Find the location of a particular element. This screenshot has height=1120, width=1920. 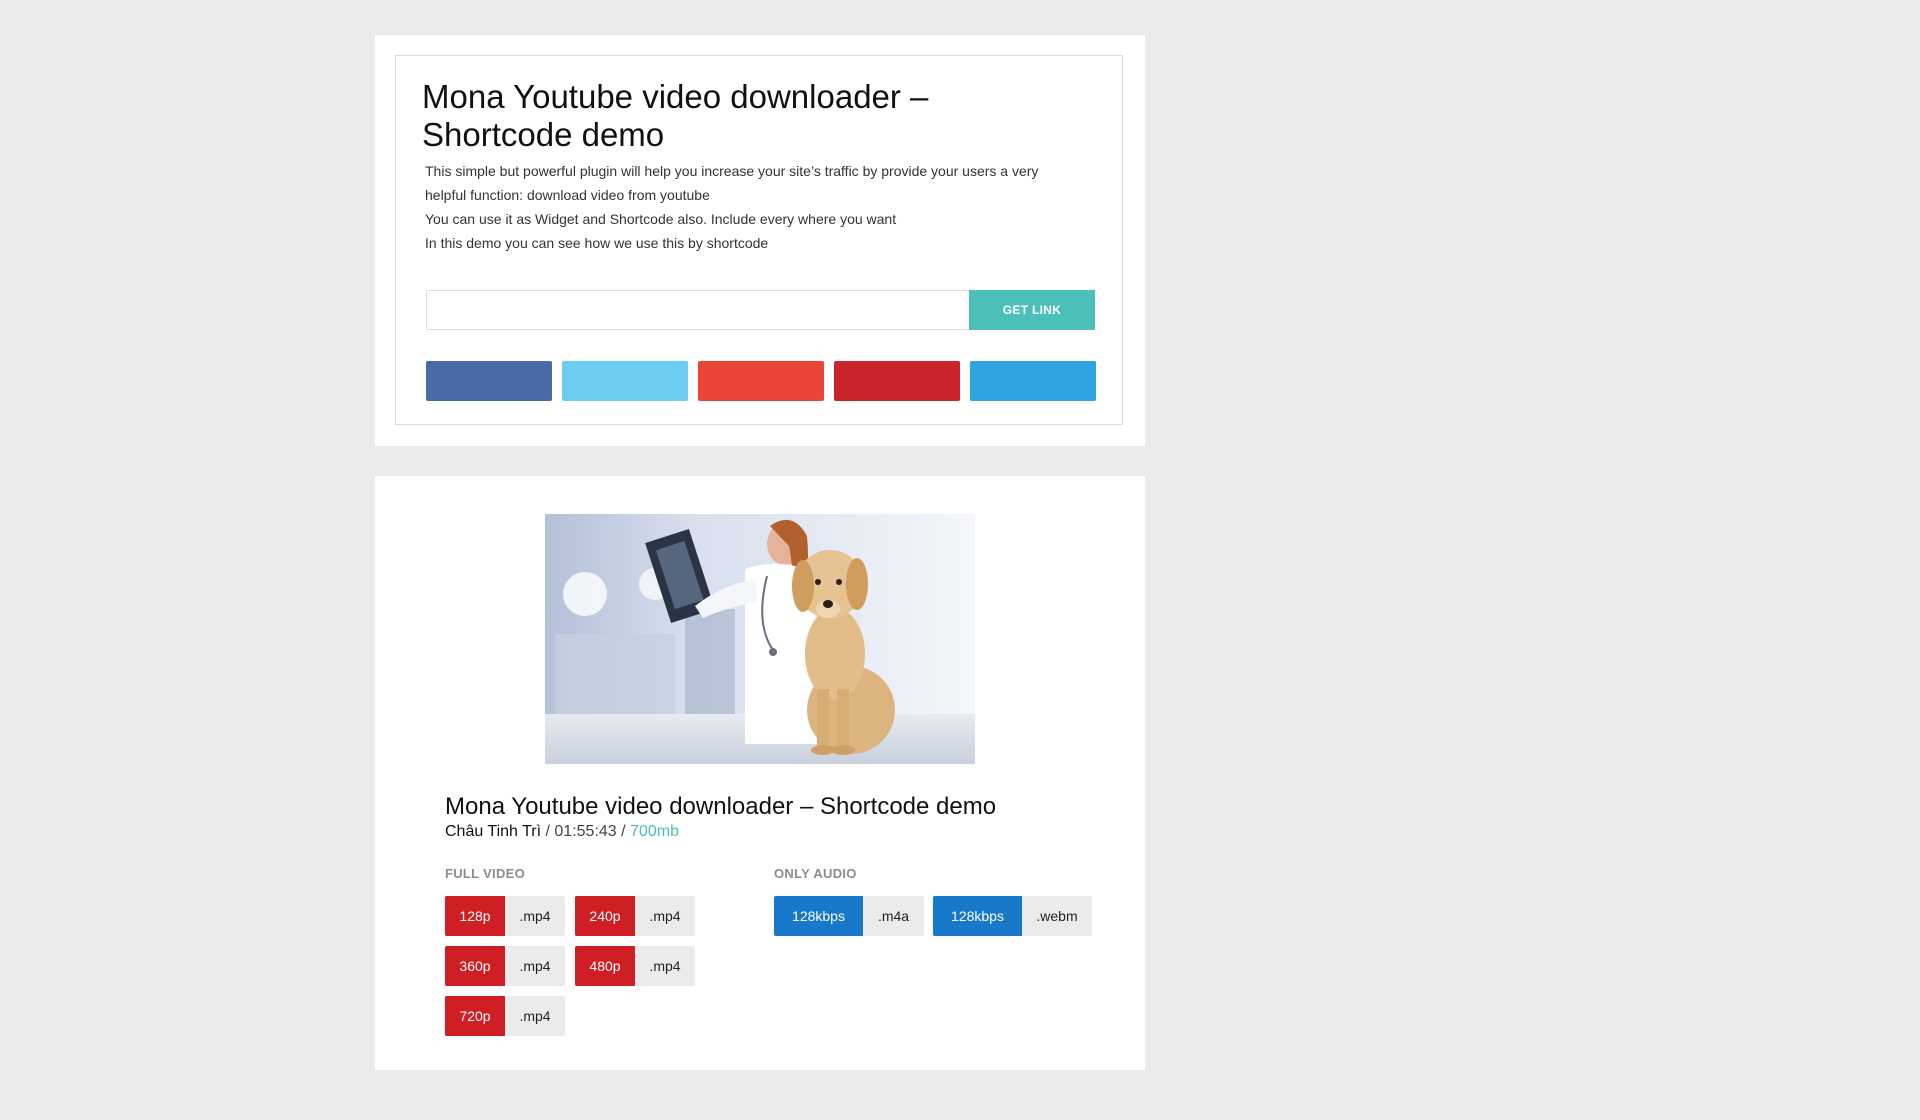

download-video-480p-button: 480p .mp4 is located at coordinates (635, 966).